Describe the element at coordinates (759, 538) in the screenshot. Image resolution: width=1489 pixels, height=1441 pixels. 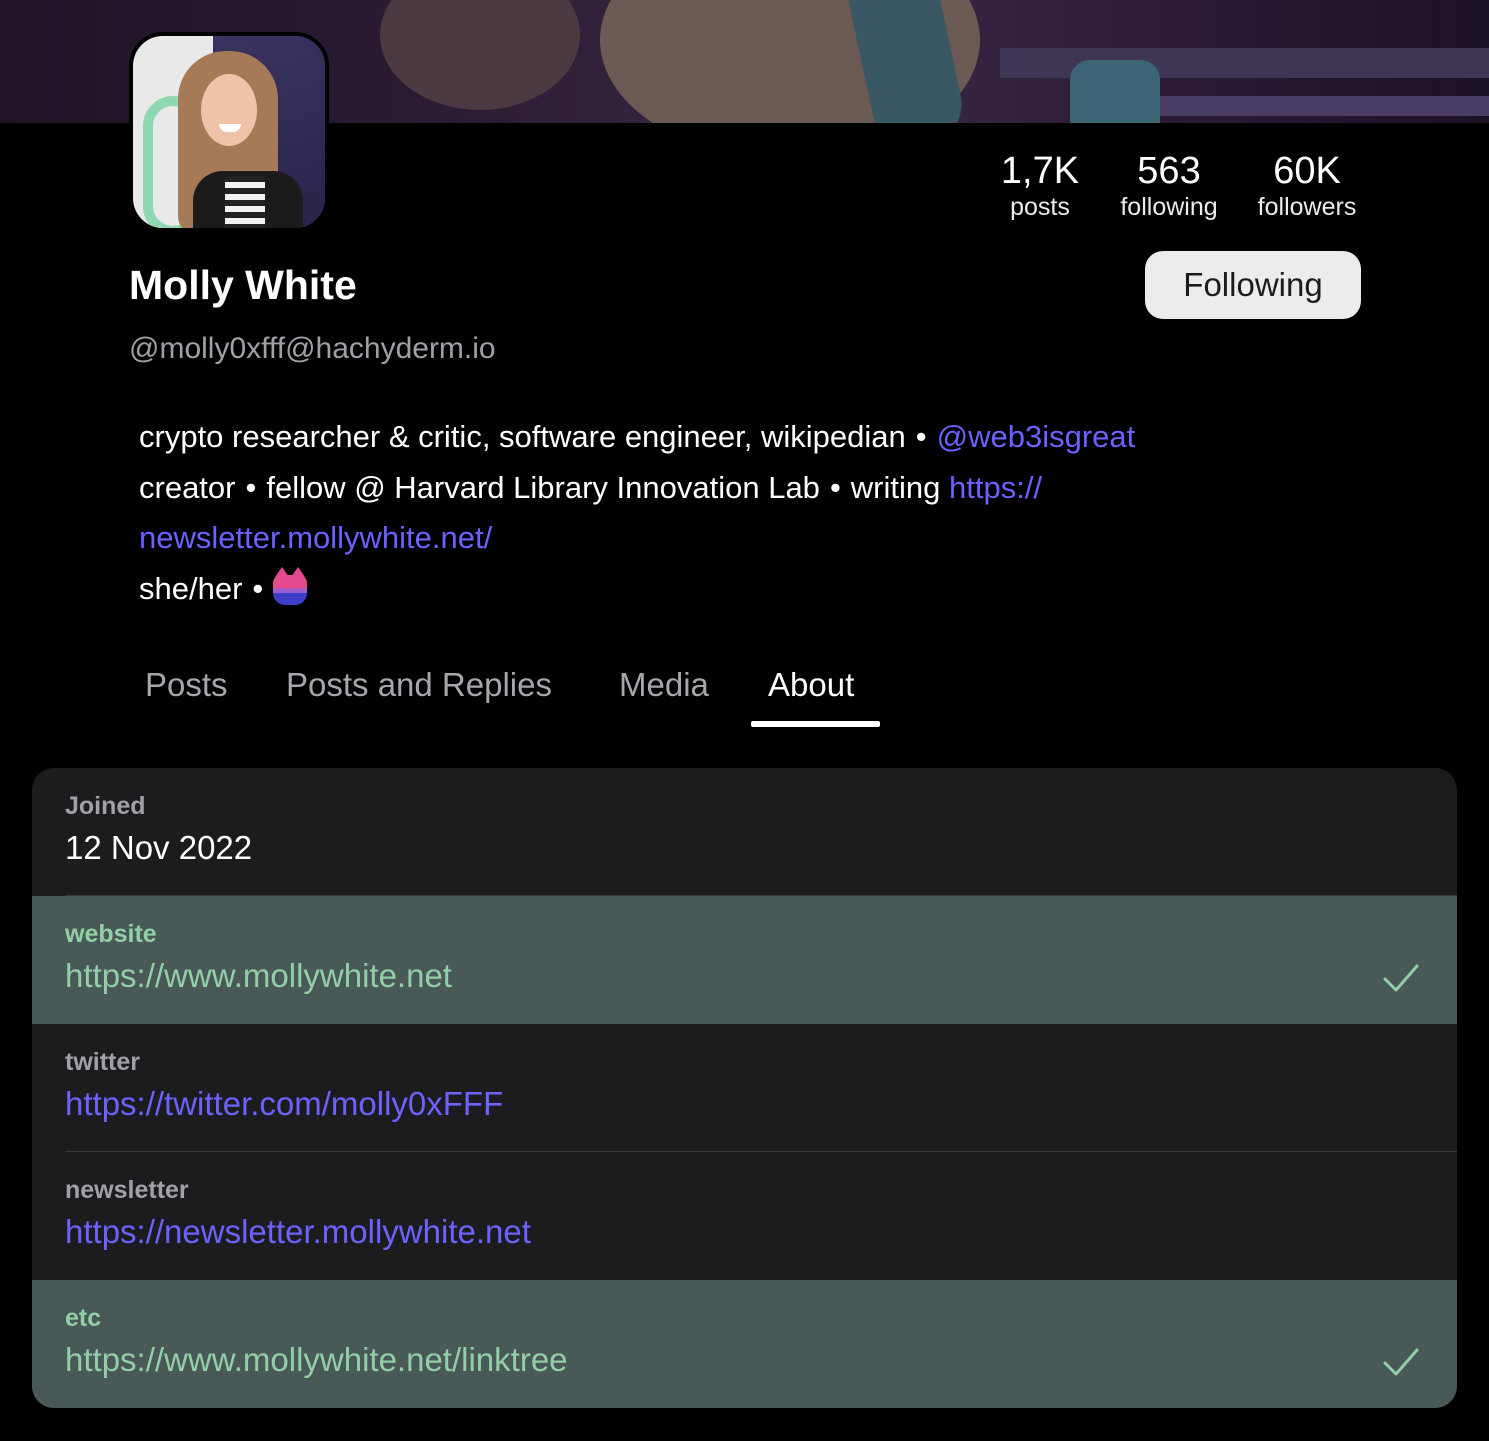
I see `bio-line: newsletter.mollywhite.net/` at that location.